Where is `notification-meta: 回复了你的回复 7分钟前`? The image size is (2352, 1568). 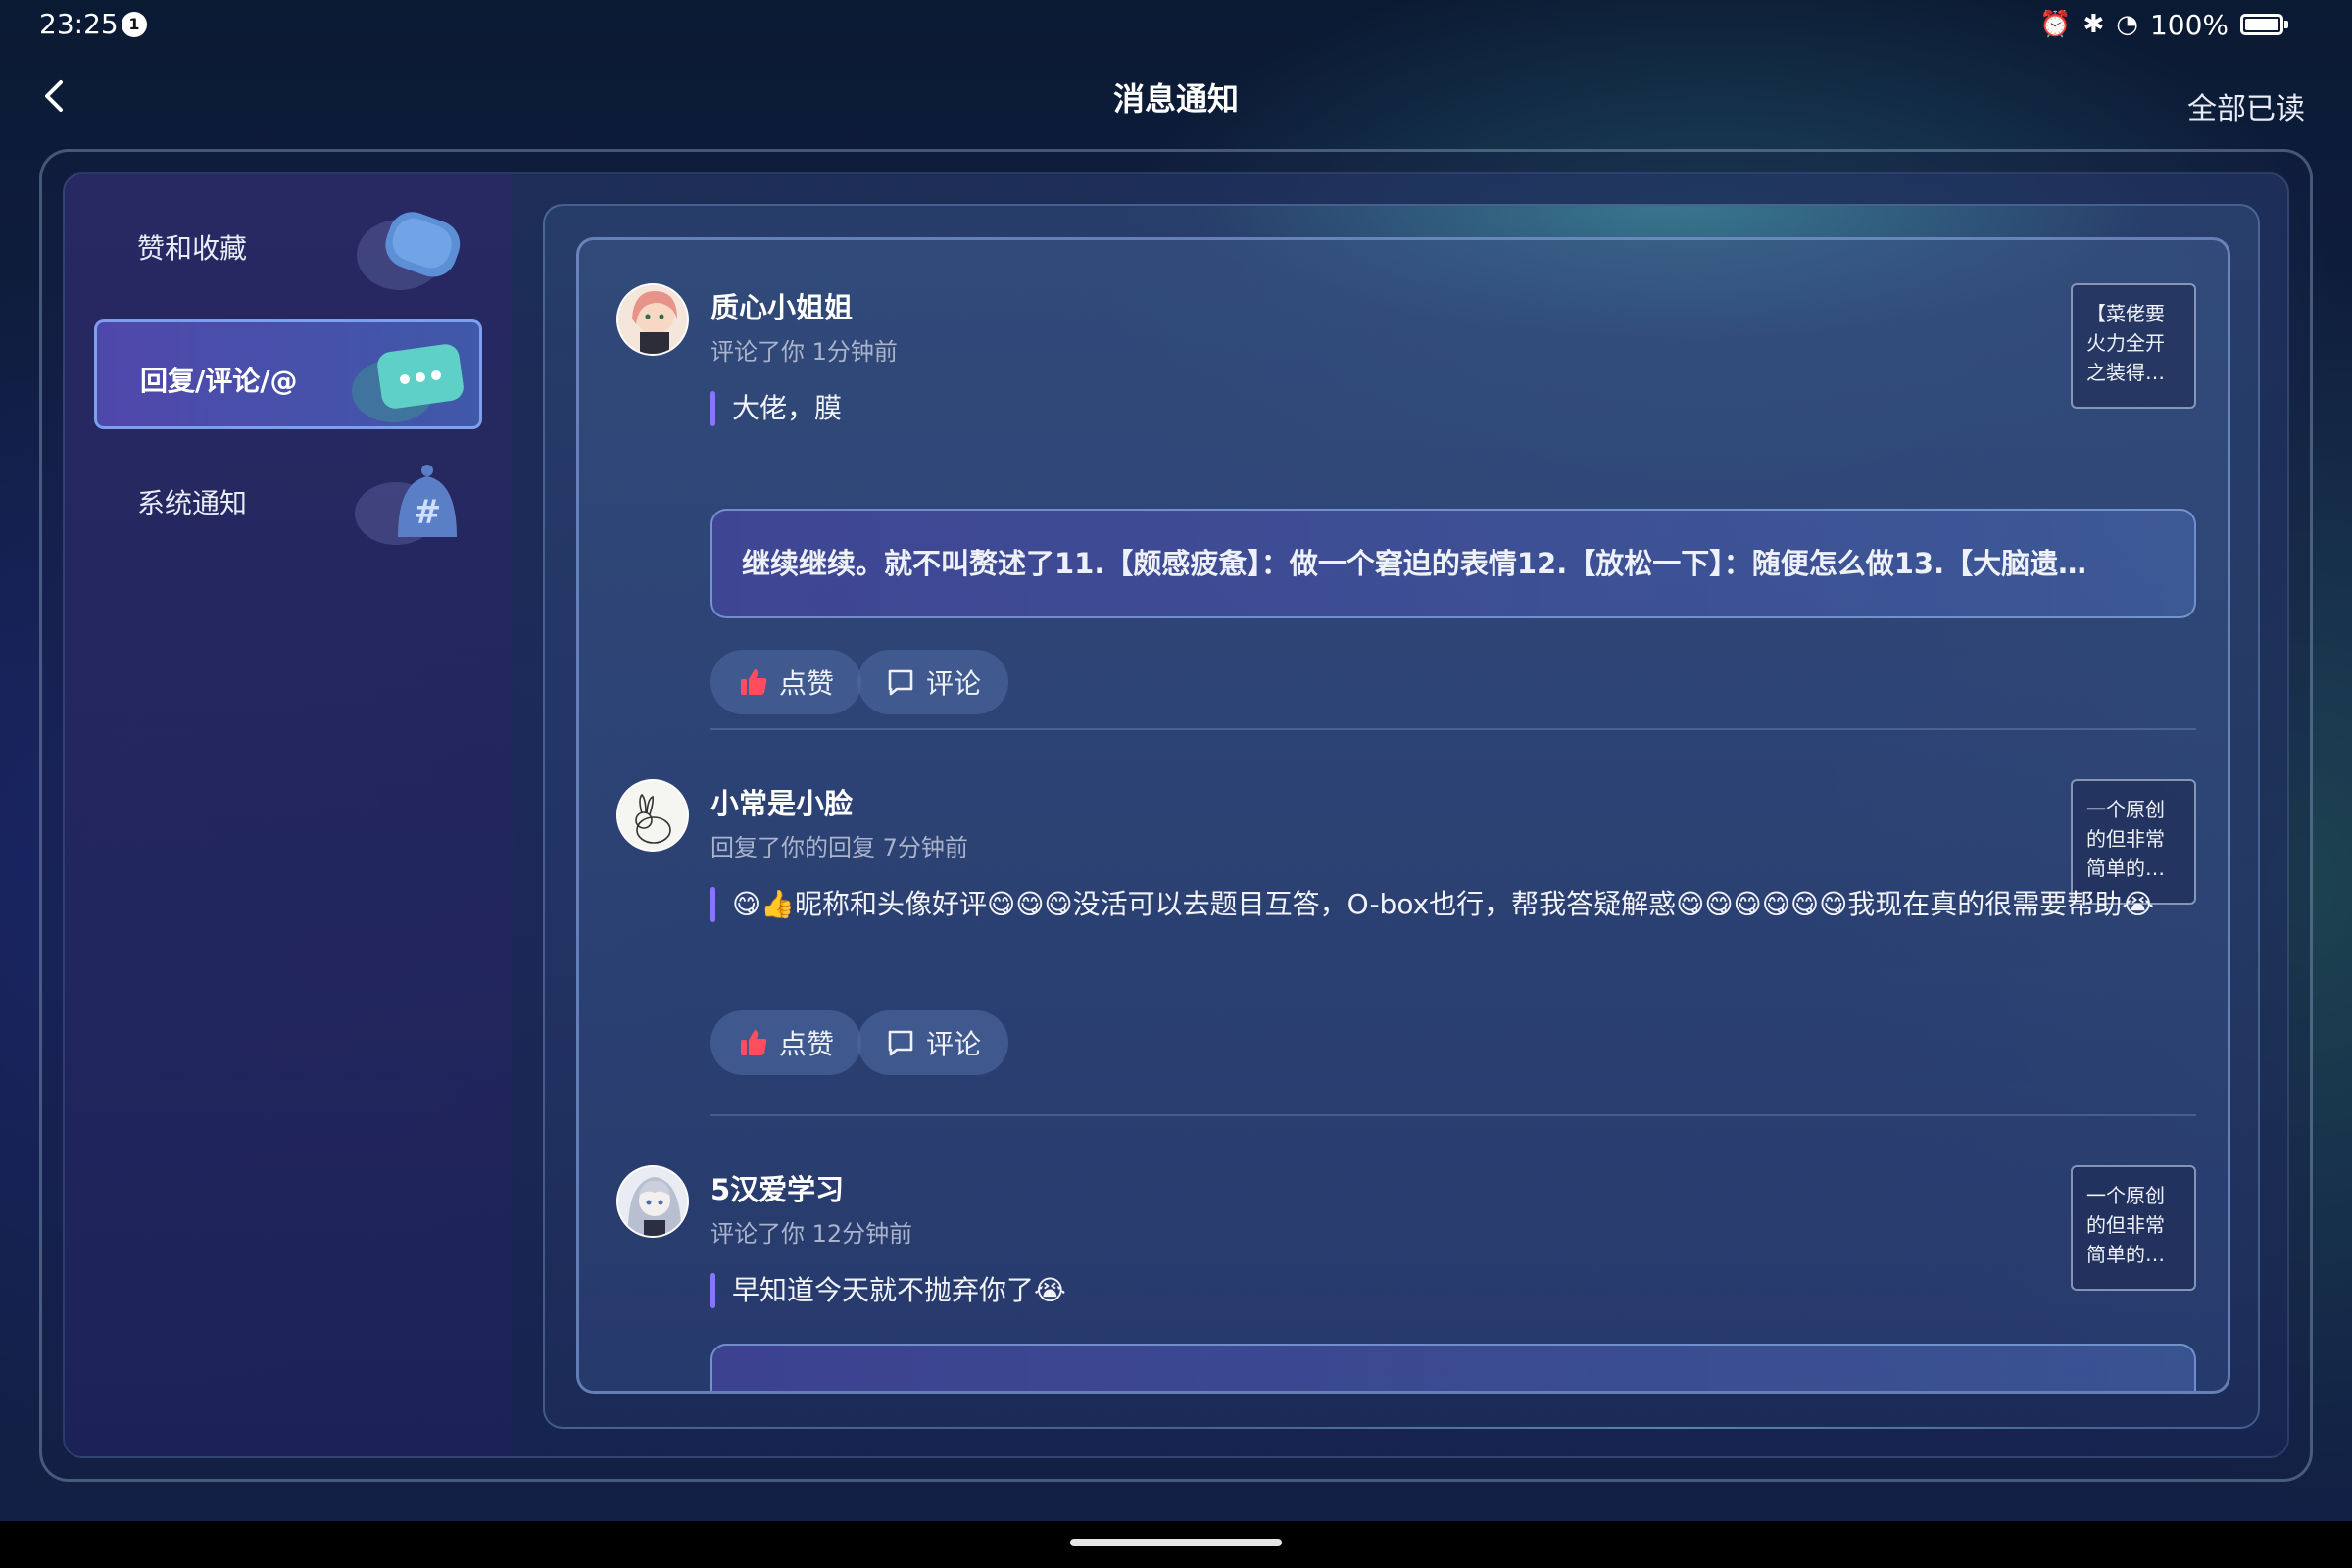 notification-meta: 回复了你的回复 7分钟前 is located at coordinates (839, 847).